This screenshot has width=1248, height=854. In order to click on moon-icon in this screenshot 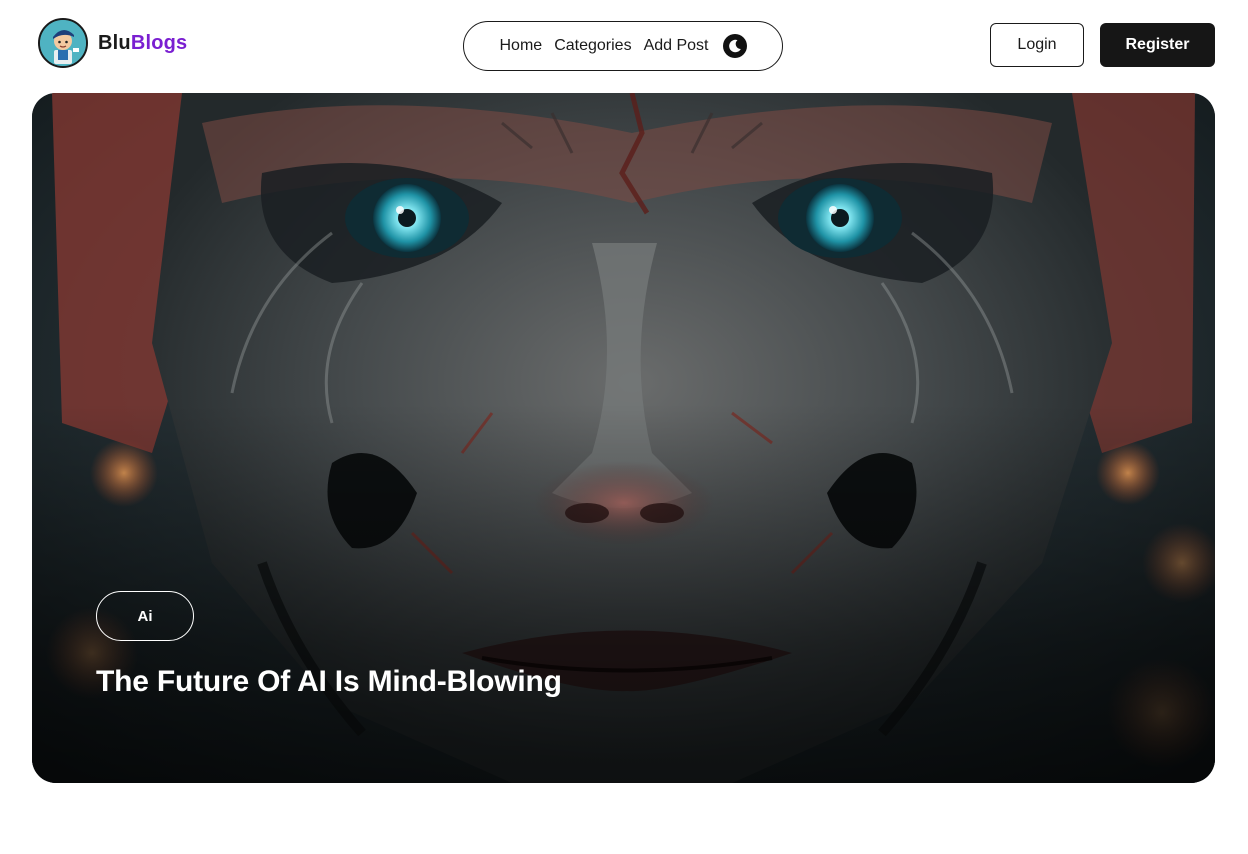, I will do `click(734, 46)`.